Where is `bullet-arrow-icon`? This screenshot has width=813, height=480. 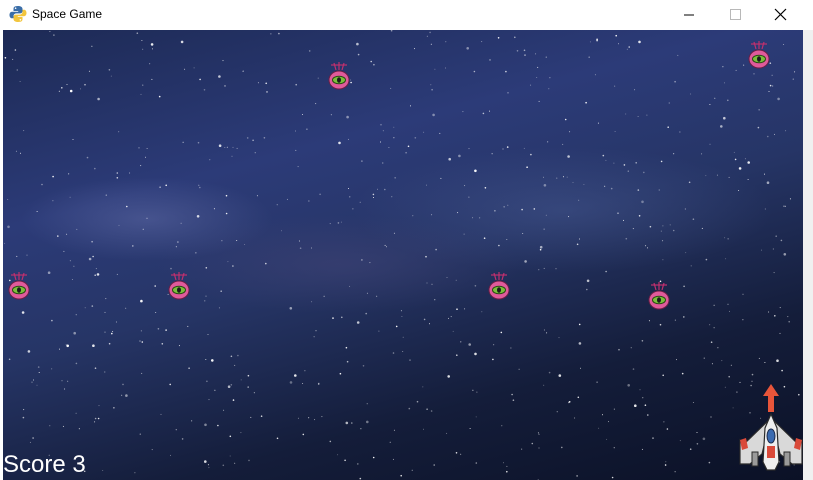 bullet-arrow-icon is located at coordinates (771, 398).